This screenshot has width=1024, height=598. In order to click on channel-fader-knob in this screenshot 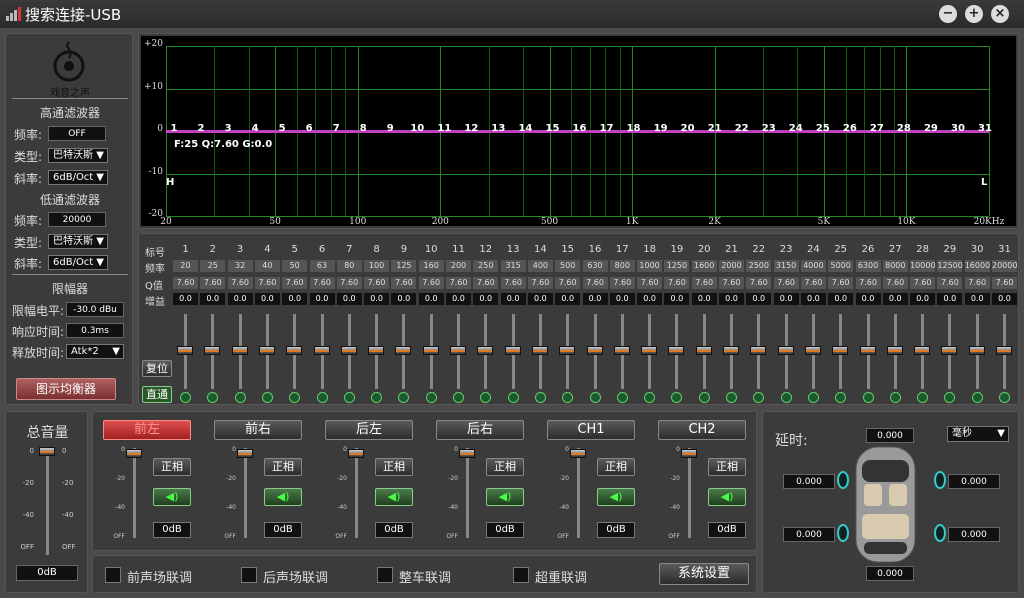, I will do `click(689, 453)`.